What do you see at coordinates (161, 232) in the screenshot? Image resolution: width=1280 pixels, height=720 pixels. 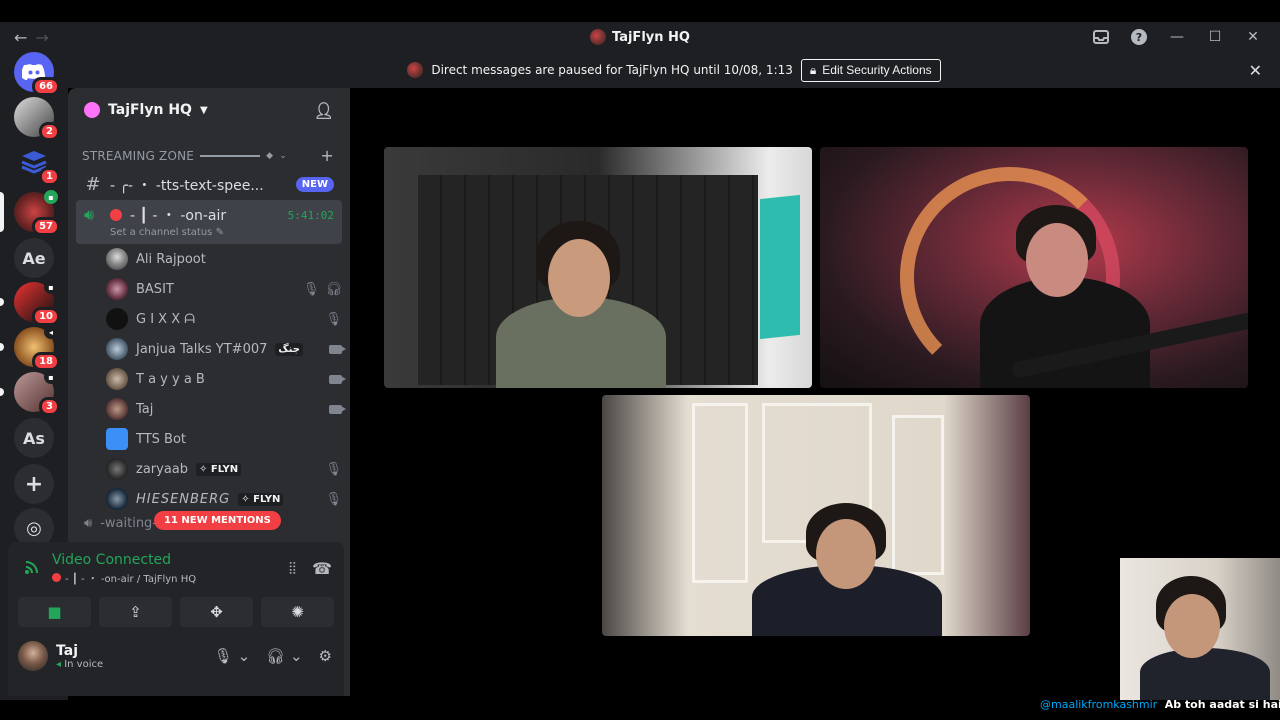 I see `channel-status-text: Set a channel status` at bounding box center [161, 232].